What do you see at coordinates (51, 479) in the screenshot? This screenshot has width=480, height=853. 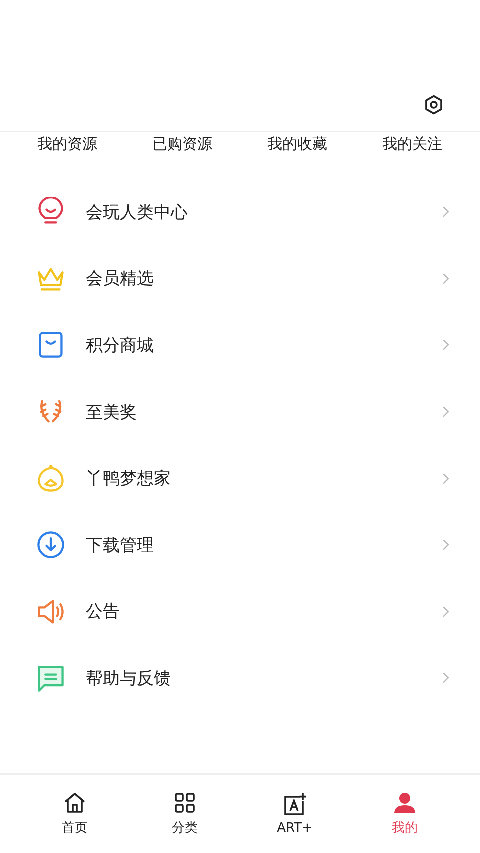 I see `duck-icon` at bounding box center [51, 479].